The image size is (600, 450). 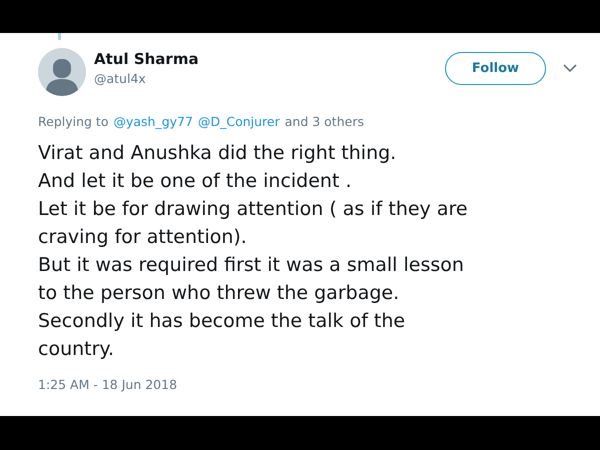 I want to click on chevron-down-icon, so click(x=570, y=68).